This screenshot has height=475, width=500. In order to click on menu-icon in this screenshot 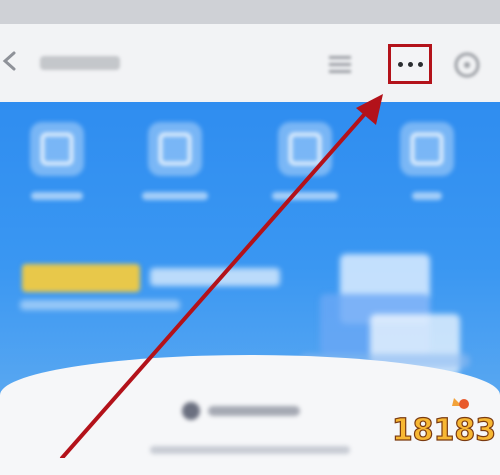, I will do `click(340, 65)`.